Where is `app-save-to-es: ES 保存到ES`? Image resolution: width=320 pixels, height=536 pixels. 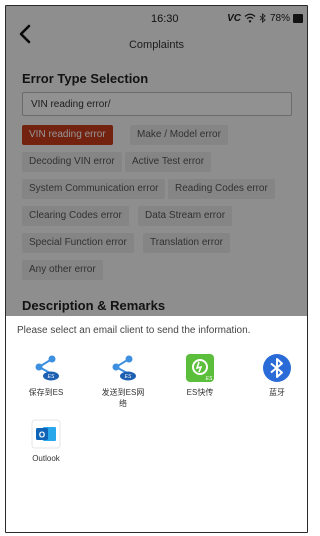 app-save-to-es: ES 保存到ES is located at coordinates (46, 375).